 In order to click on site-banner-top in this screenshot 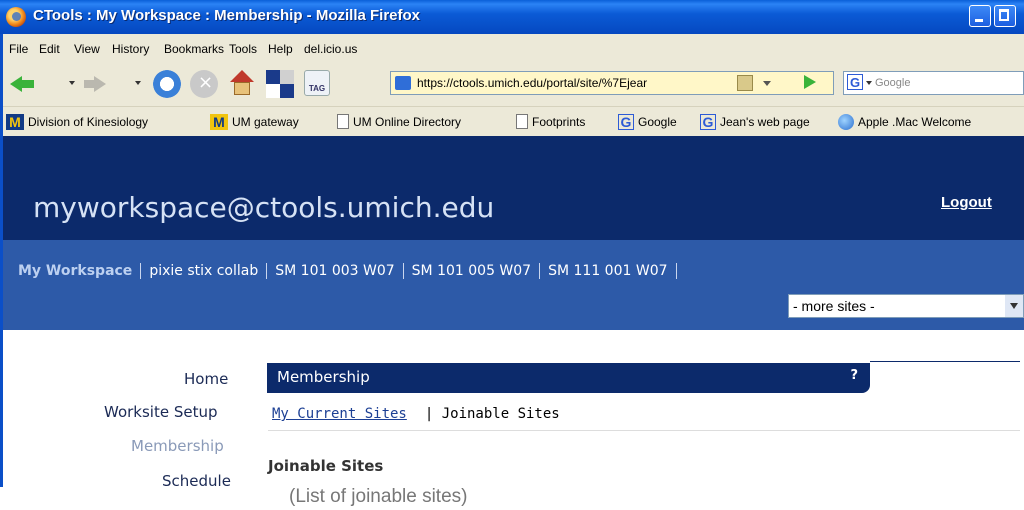, I will do `click(512, 156)`.